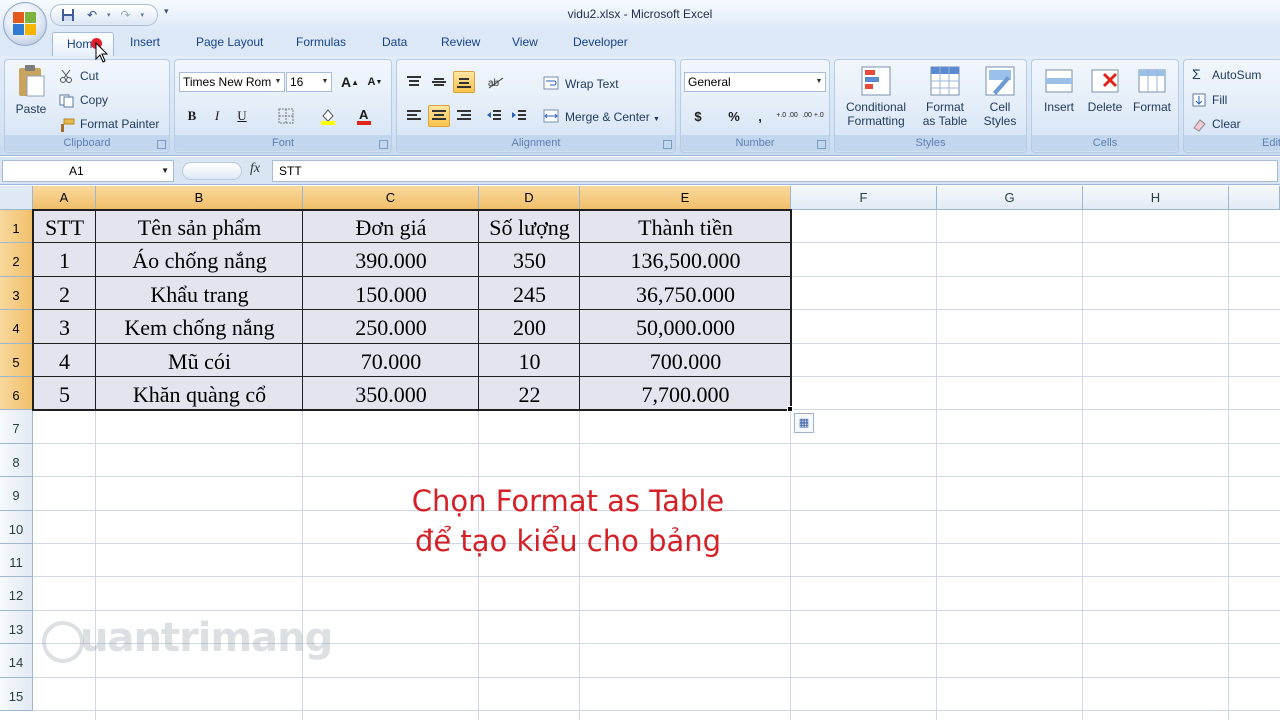 The image size is (1280, 720). What do you see at coordinates (685, 360) in the screenshot?
I see `table-cell: 700.000` at bounding box center [685, 360].